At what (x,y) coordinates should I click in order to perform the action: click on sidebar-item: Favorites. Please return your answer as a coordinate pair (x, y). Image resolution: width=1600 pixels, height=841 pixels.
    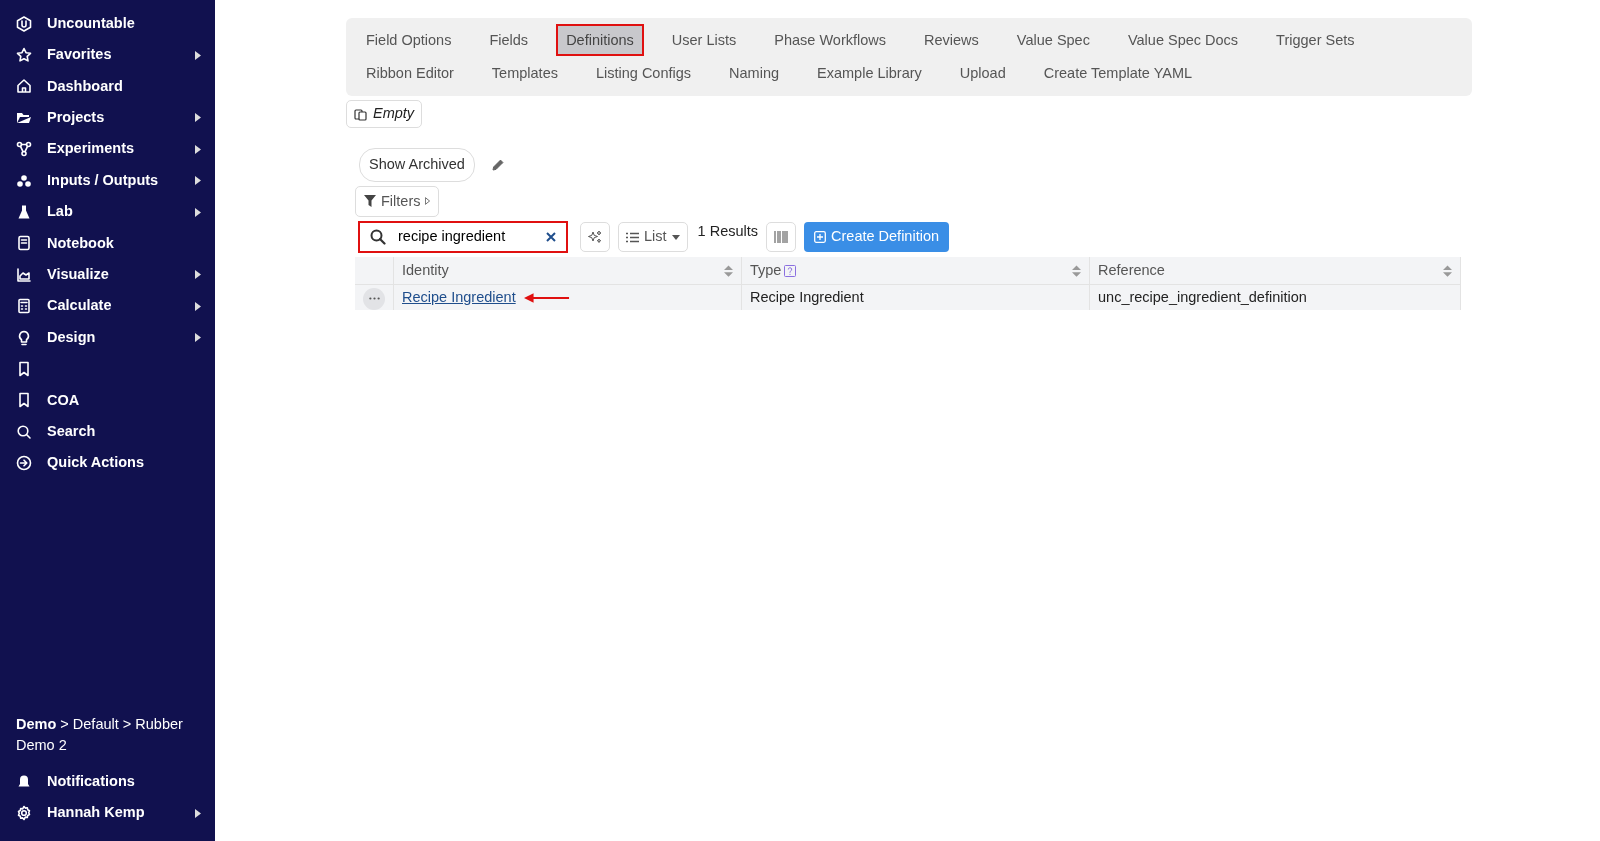
    Looking at the image, I should click on (107, 55).